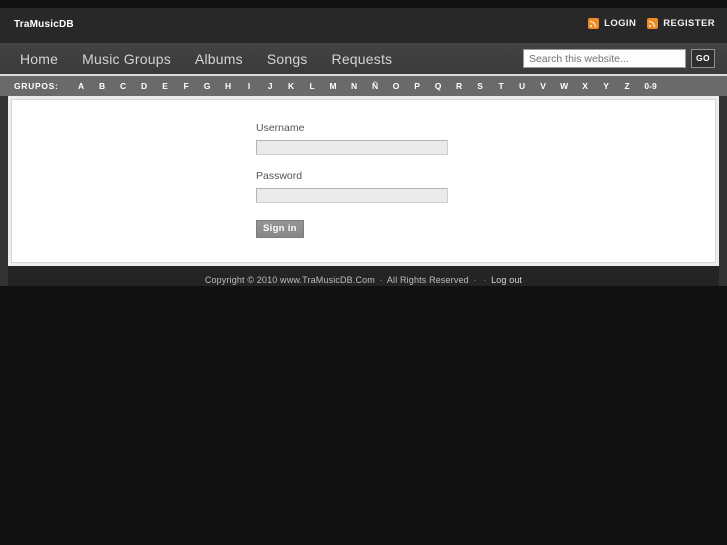 The width and height of the screenshot is (727, 545). I want to click on search-go-button: GO, so click(702, 58).